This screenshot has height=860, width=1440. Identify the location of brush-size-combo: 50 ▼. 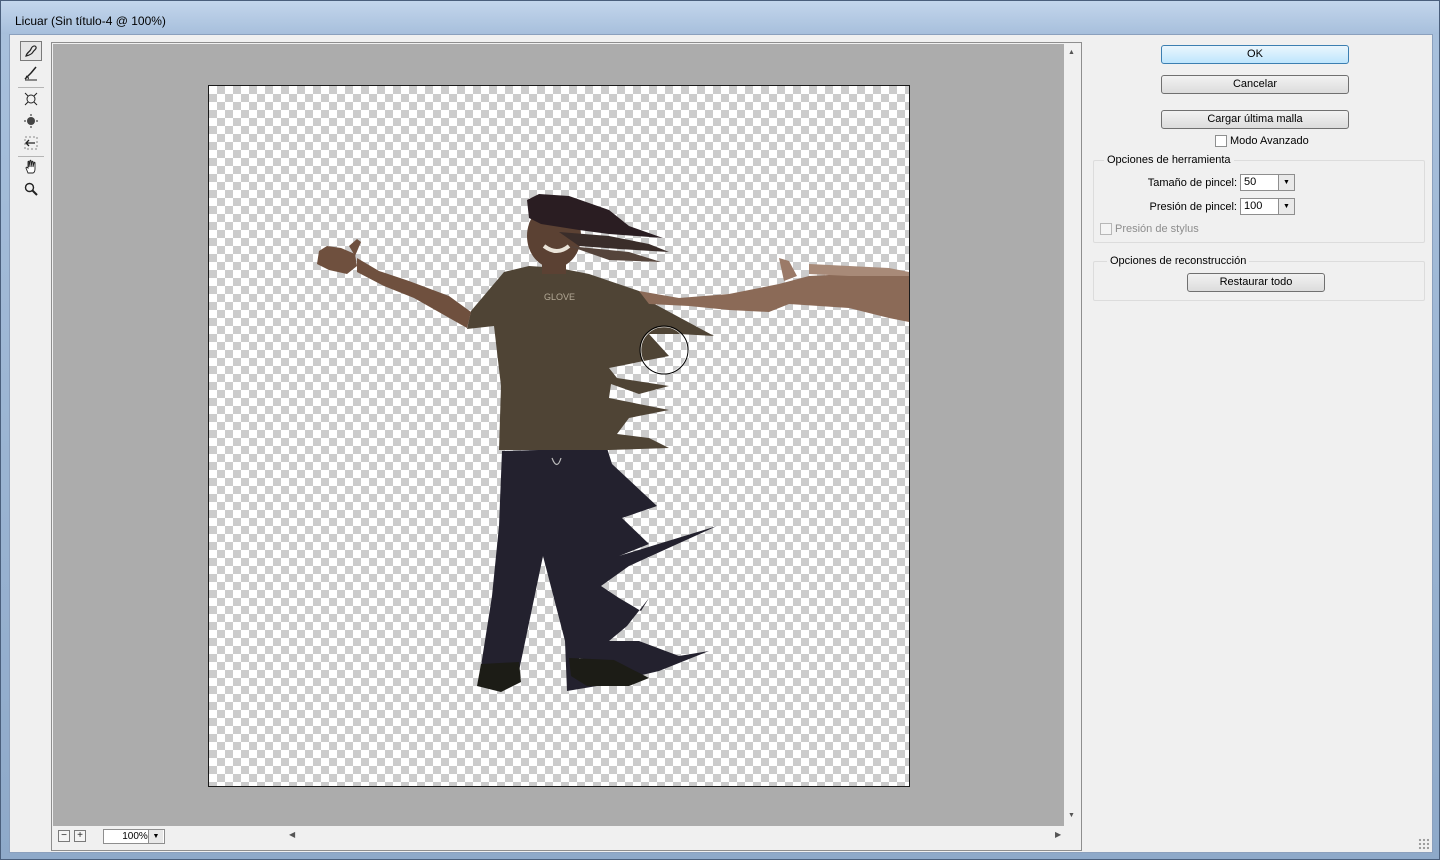
(1267, 182).